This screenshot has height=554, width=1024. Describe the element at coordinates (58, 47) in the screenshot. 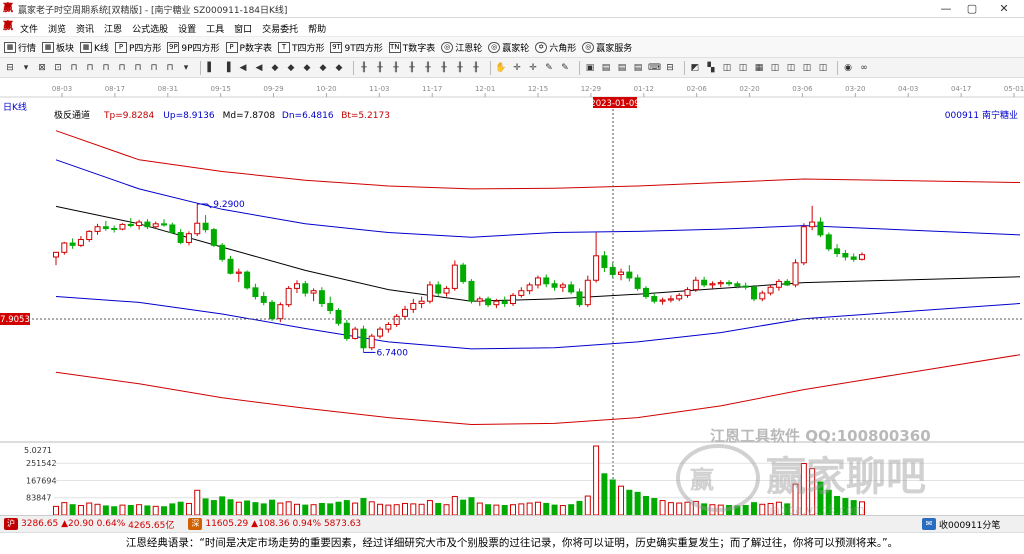

I see `func-button: ▦ 板块` at that location.